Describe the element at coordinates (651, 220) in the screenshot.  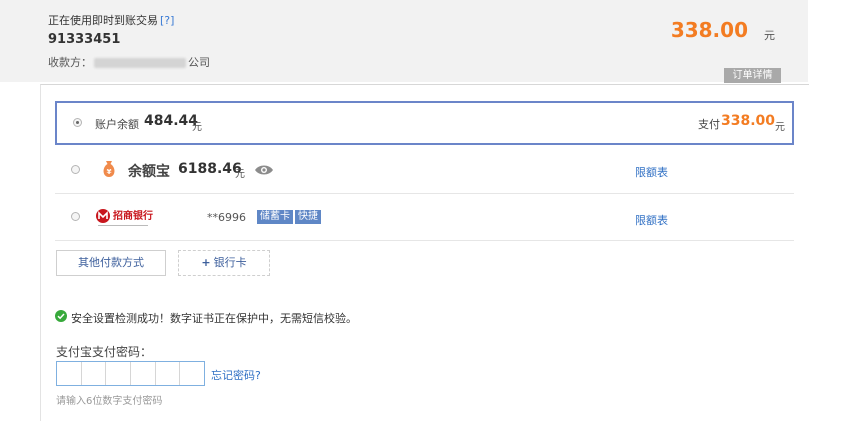
I see `cmb-limit-link: 限额表` at that location.